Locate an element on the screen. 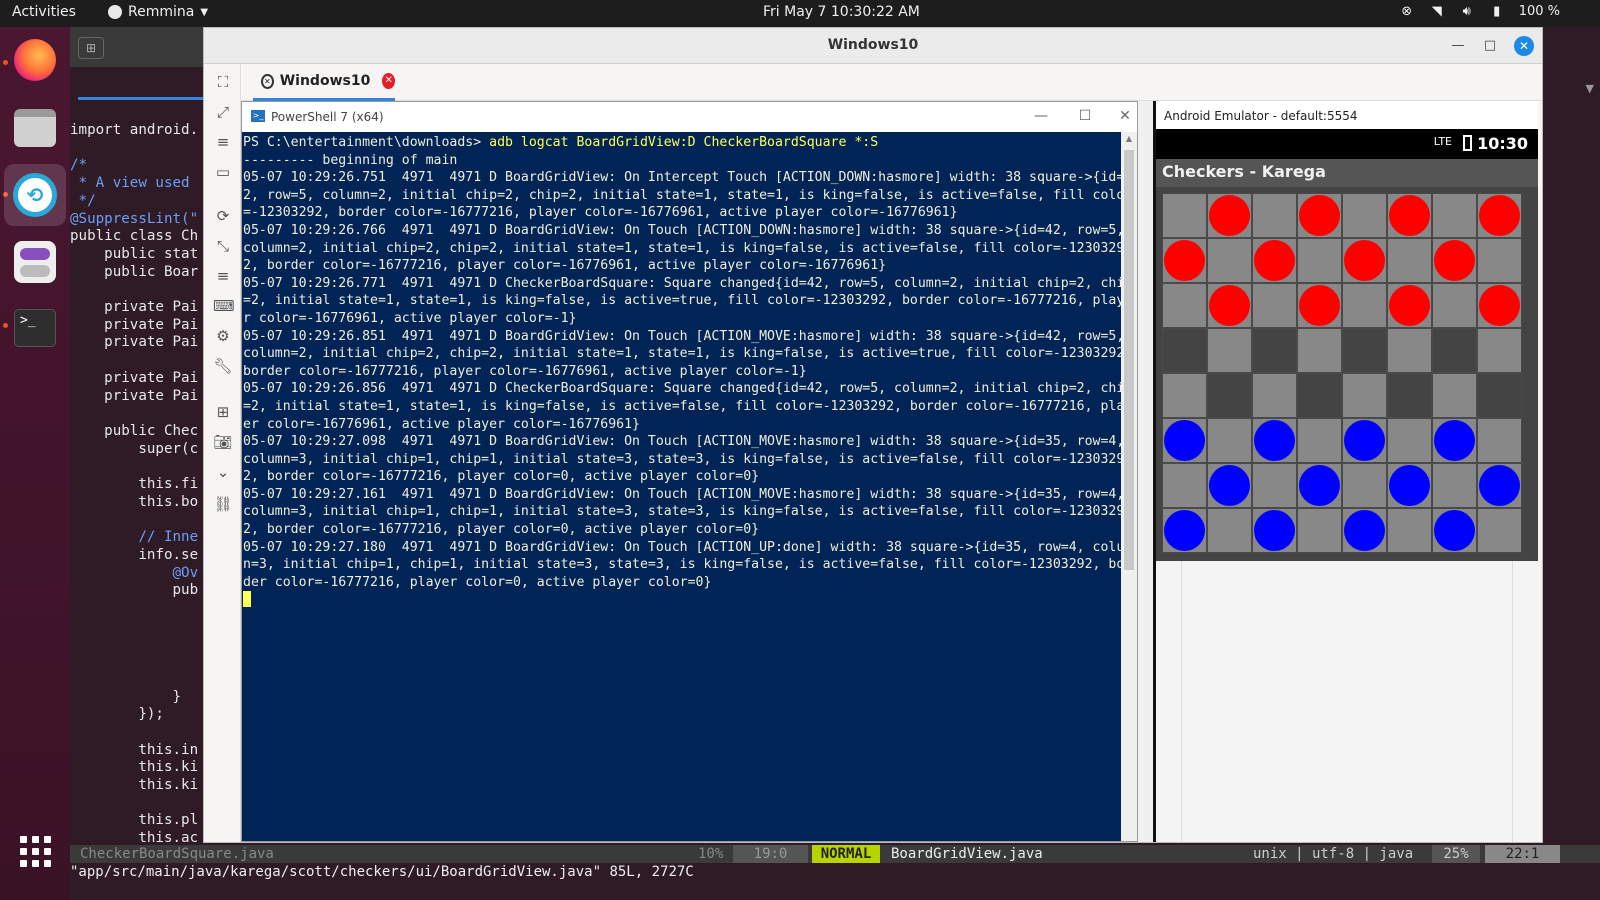  files-launcher is located at coordinates (35, 128).